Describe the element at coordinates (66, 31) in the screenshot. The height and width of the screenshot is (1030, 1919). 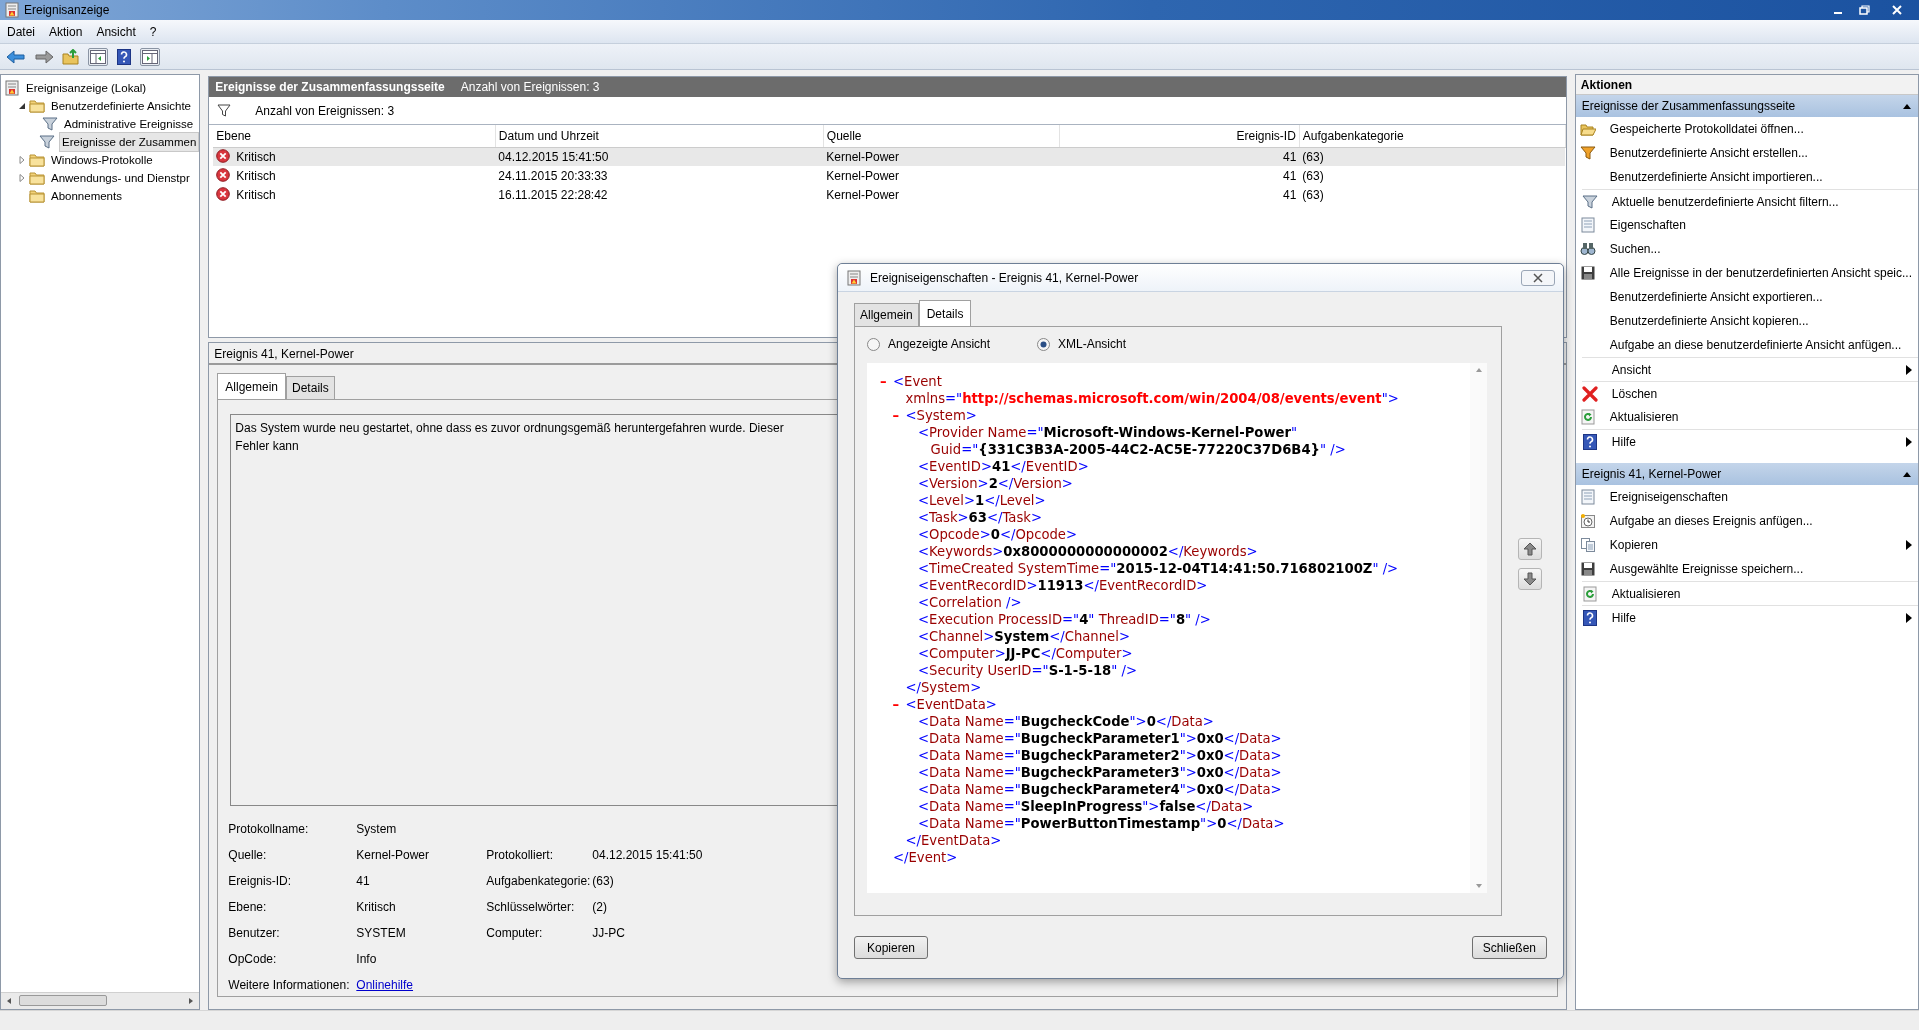
I see `menu-item: Aktion` at that location.